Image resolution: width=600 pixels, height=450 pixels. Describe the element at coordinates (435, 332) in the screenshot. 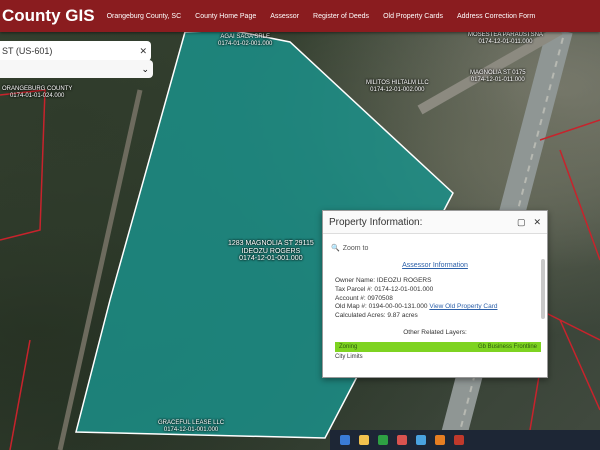

I see `related-layers-title: Other Related Layers:` at that location.